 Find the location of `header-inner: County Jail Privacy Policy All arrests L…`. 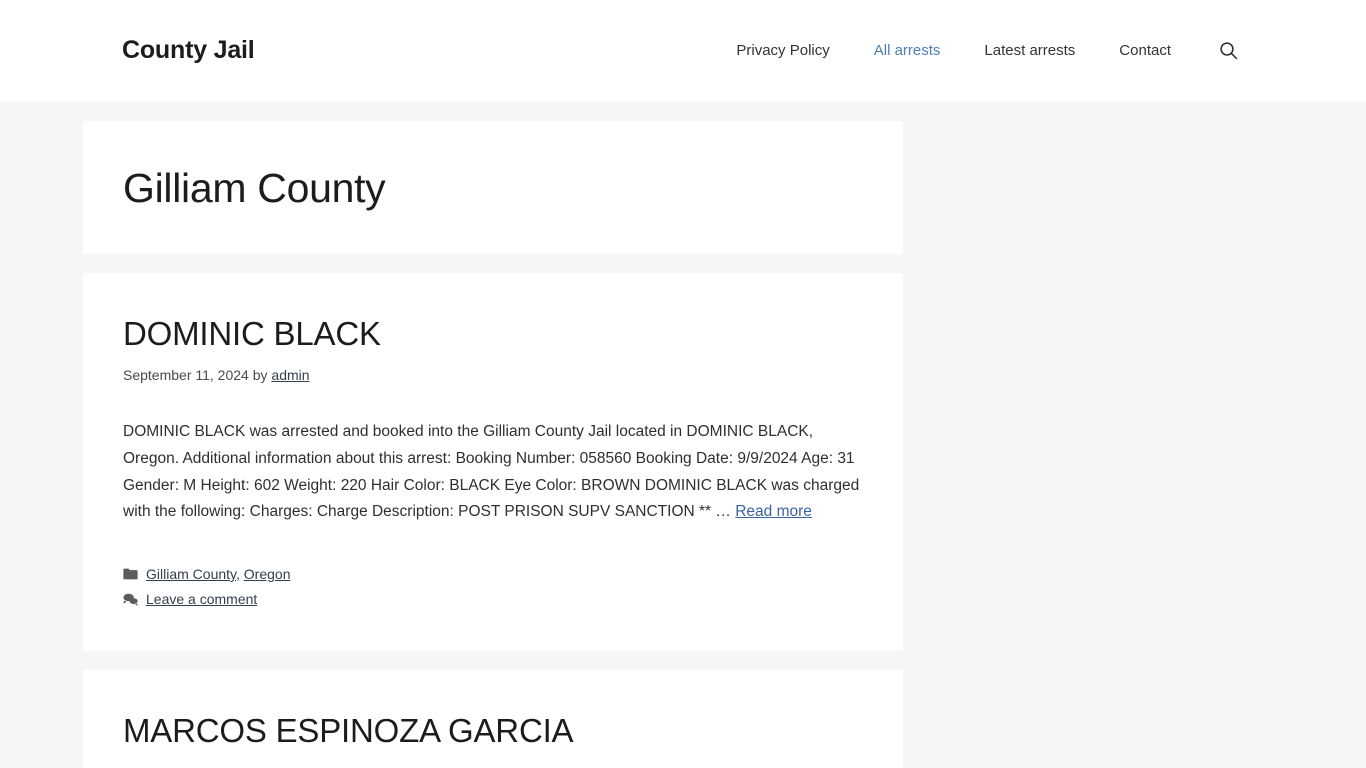

header-inner: County Jail Privacy Policy All arrests L… is located at coordinates (683, 50).